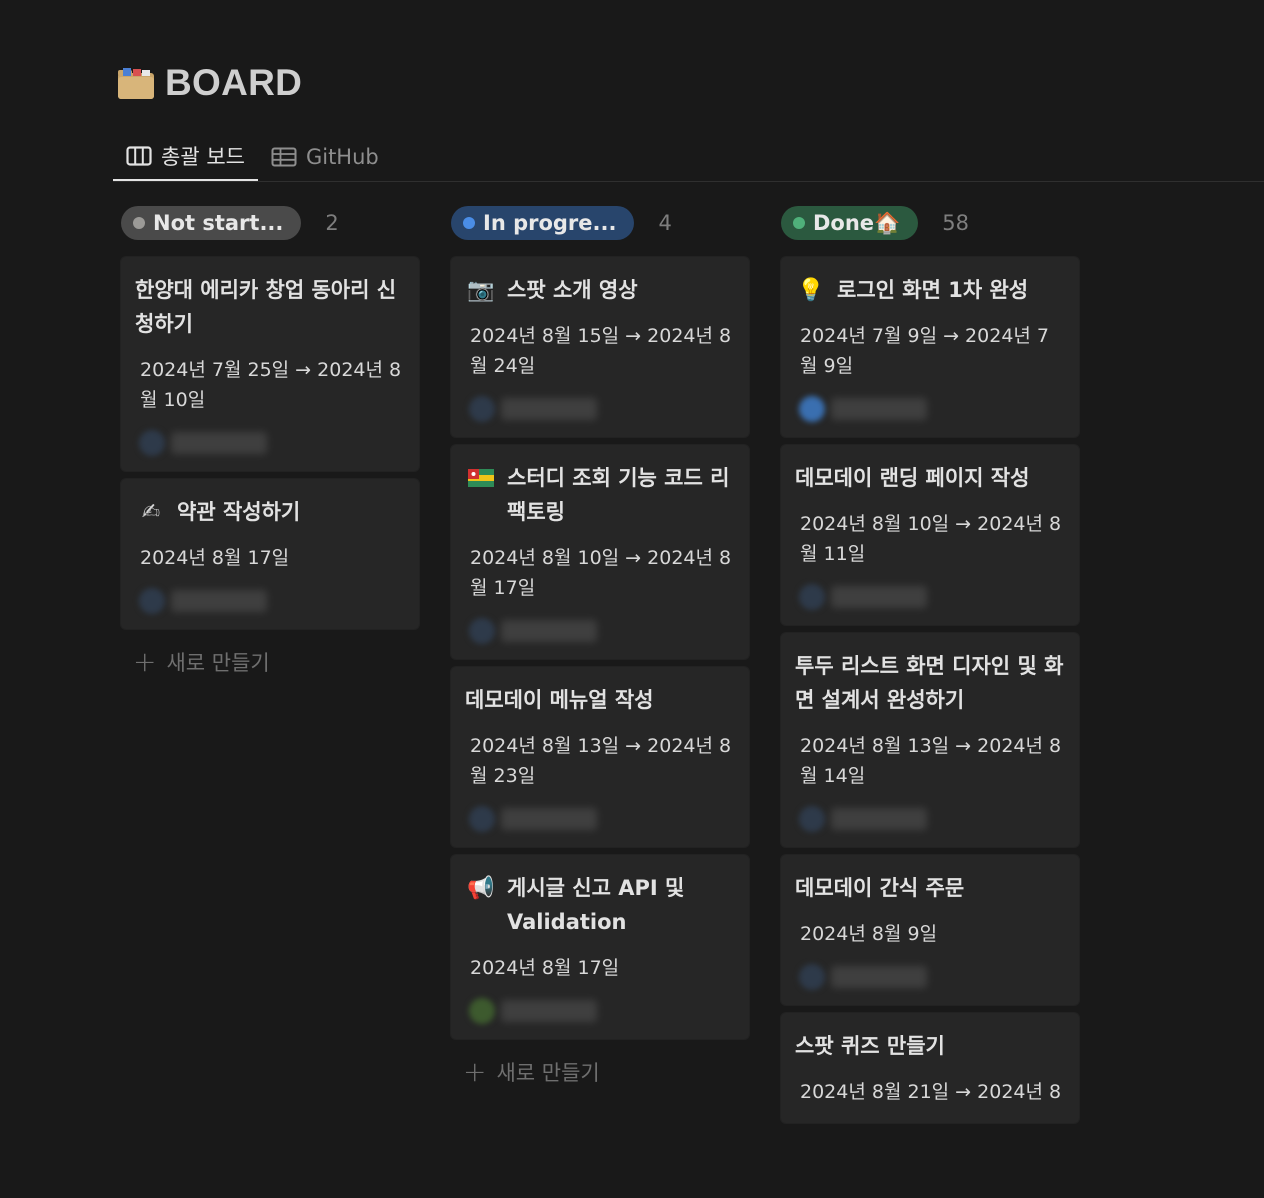  Describe the element at coordinates (234, 82) in the screenshot. I see `page-title: BOARD` at that location.